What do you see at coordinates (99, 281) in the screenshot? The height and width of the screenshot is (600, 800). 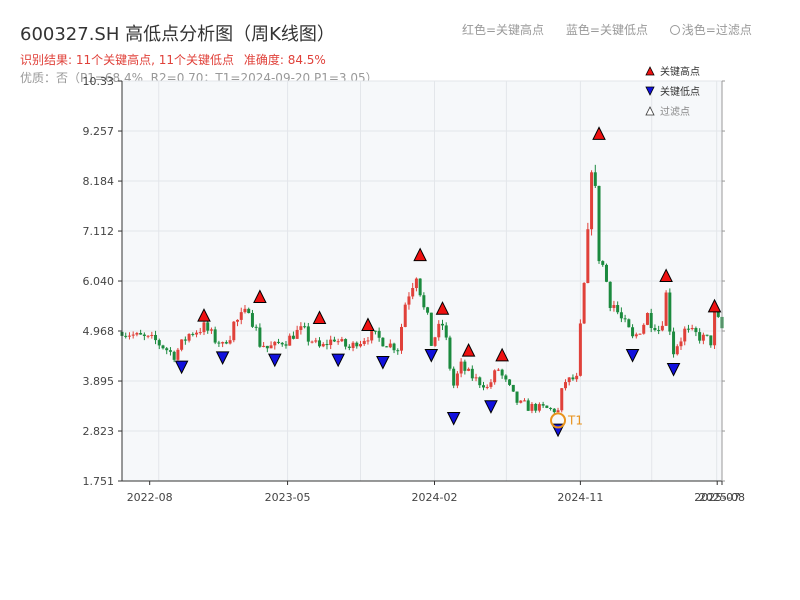 I see `y-tick-label: 6.040` at bounding box center [99, 281].